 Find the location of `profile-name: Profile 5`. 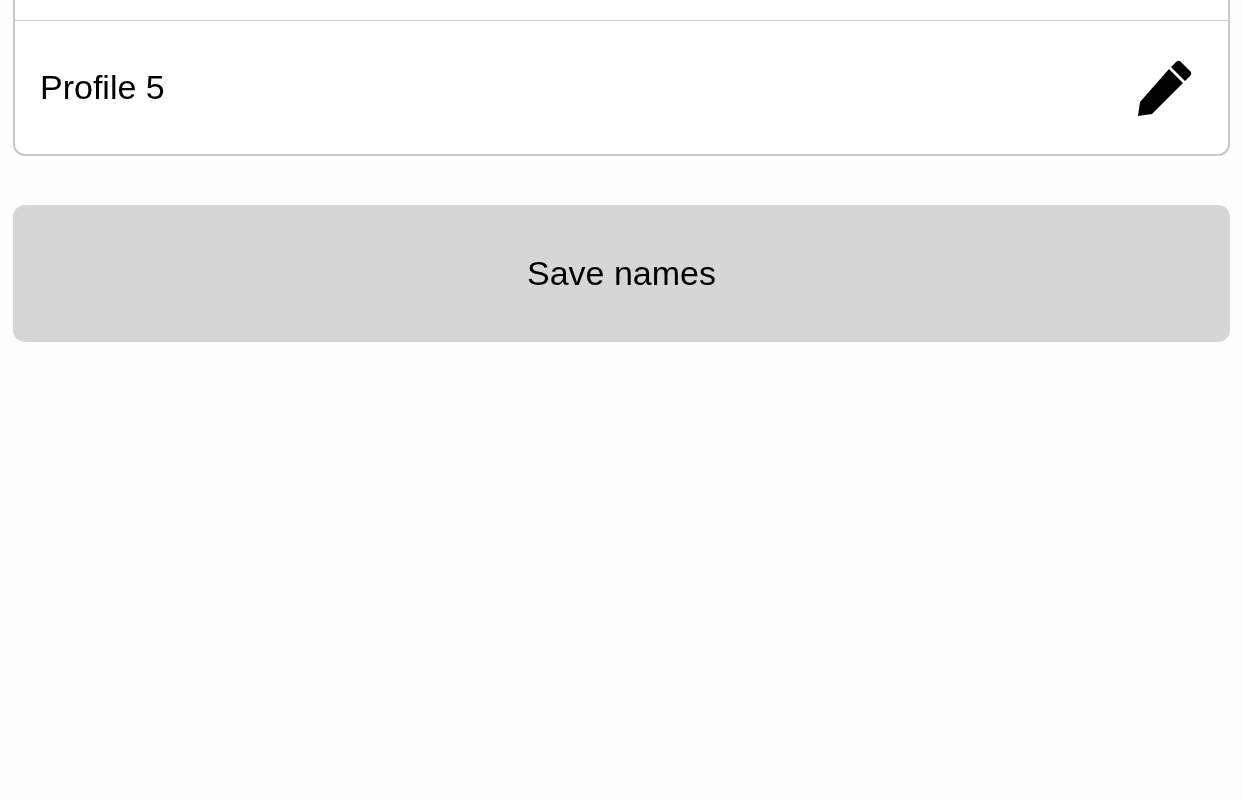

profile-name: Profile 5 is located at coordinates (102, 87).